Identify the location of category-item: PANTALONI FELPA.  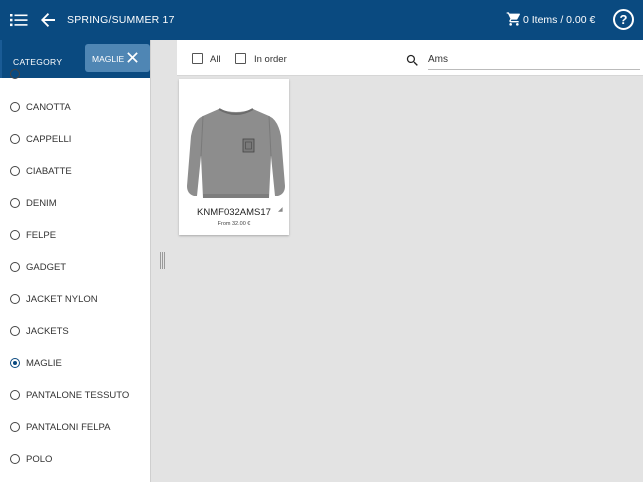
(75, 428).